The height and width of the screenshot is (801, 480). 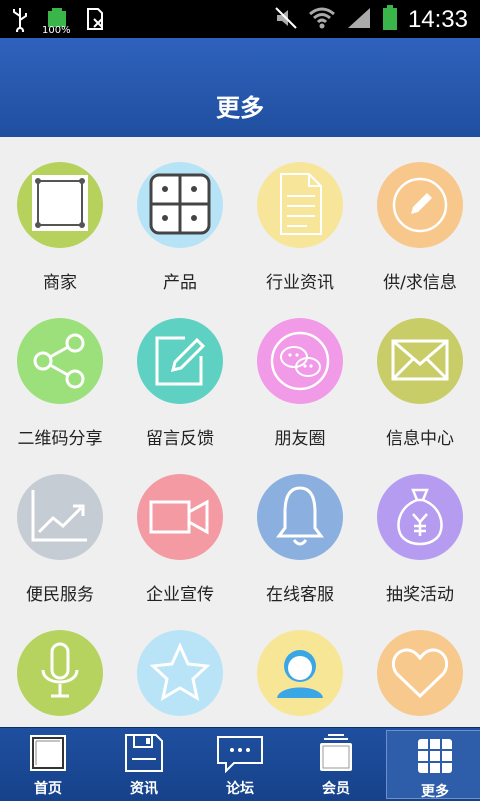 What do you see at coordinates (240, 19) in the screenshot?
I see `status-bar: 100% 14:33` at bounding box center [240, 19].